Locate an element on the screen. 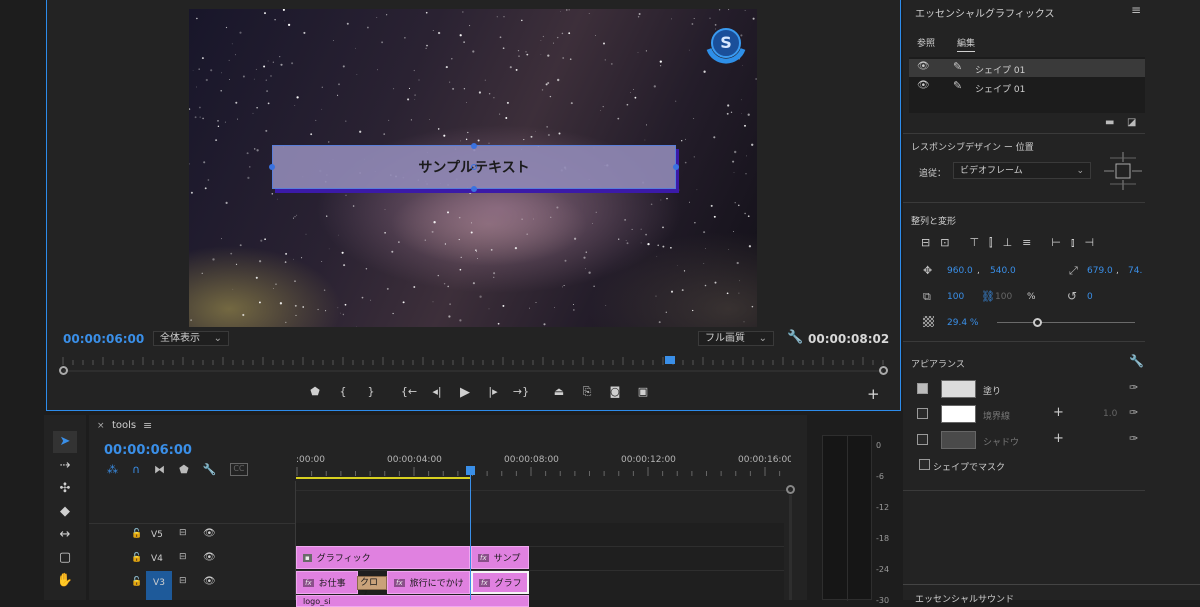 The height and width of the screenshot is (607, 1200). clip: fx サンプ is located at coordinates (500, 557).